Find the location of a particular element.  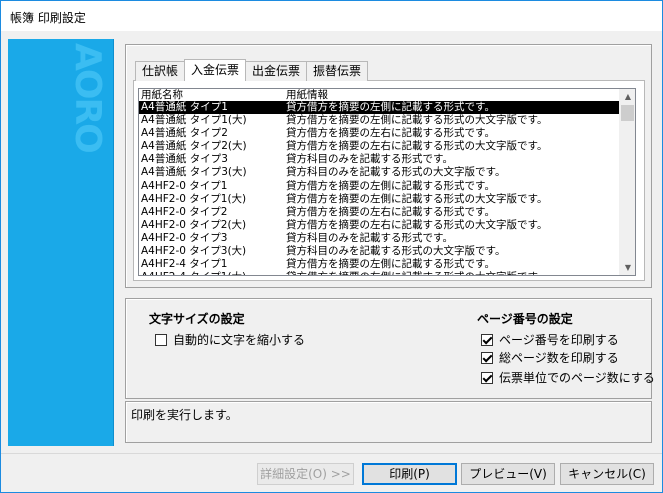

list-item: A4普通紙 タイプ2(大) 貸方借方を摘要の左右に記載する形式の大文字版です。 is located at coordinates (379, 146).